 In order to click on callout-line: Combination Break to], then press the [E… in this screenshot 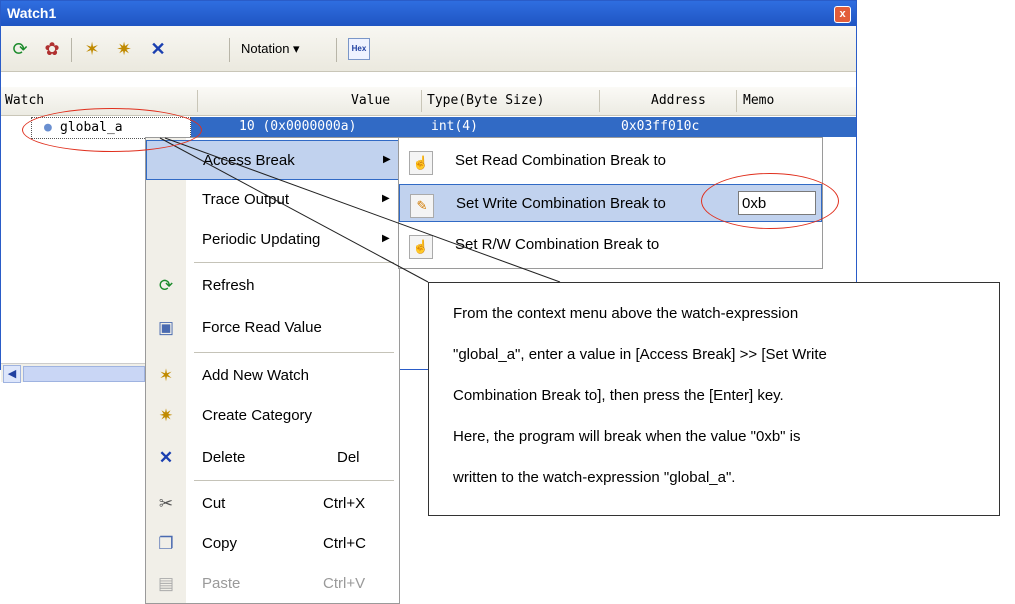, I will do `click(618, 395)`.